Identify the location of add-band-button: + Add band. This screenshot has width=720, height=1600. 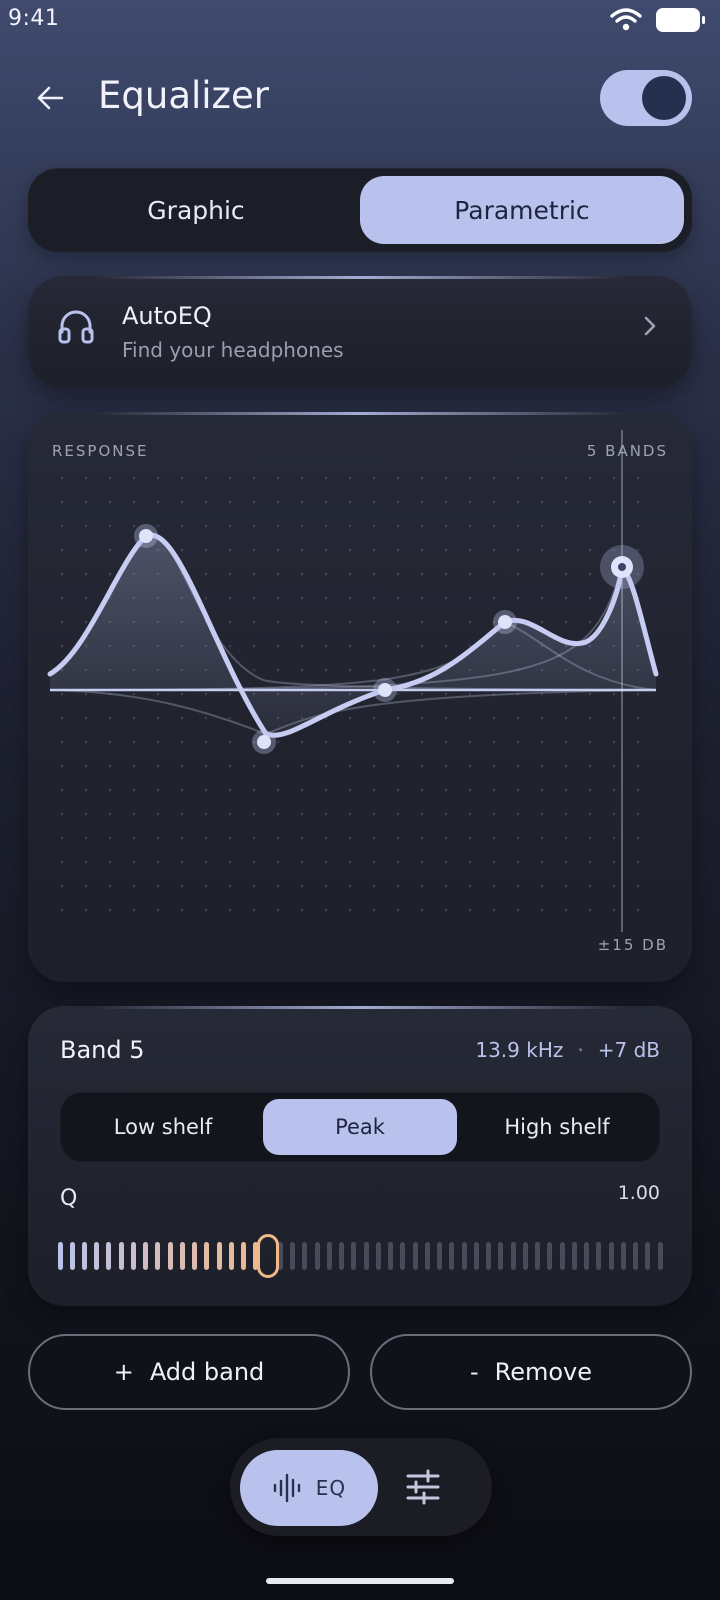
(189, 1372).